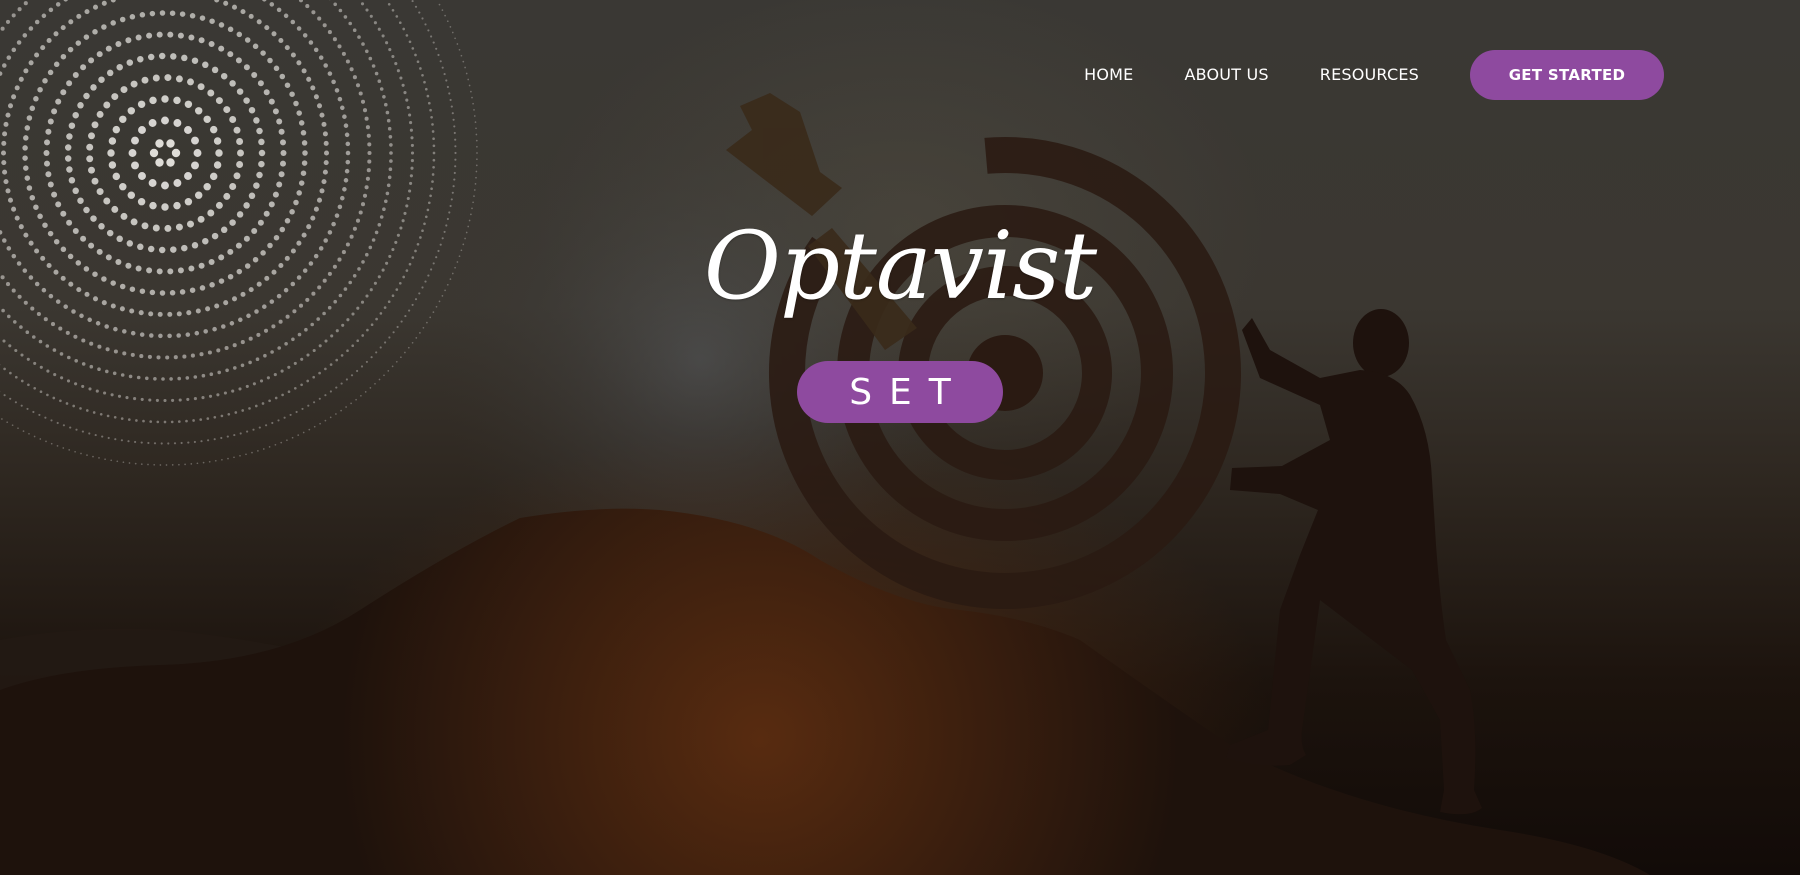 This screenshot has height=875, width=1800. I want to click on nav-link-about-us: ABOUT US, so click(1226, 75).